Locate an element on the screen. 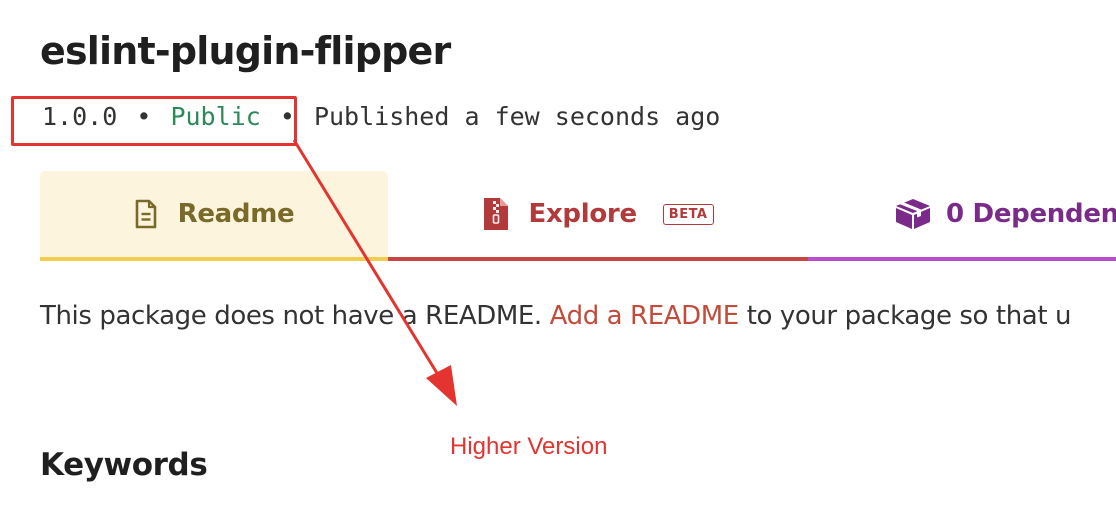 Image resolution: width=1116 pixels, height=510 pixels. beta-badge: BETA is located at coordinates (688, 214).